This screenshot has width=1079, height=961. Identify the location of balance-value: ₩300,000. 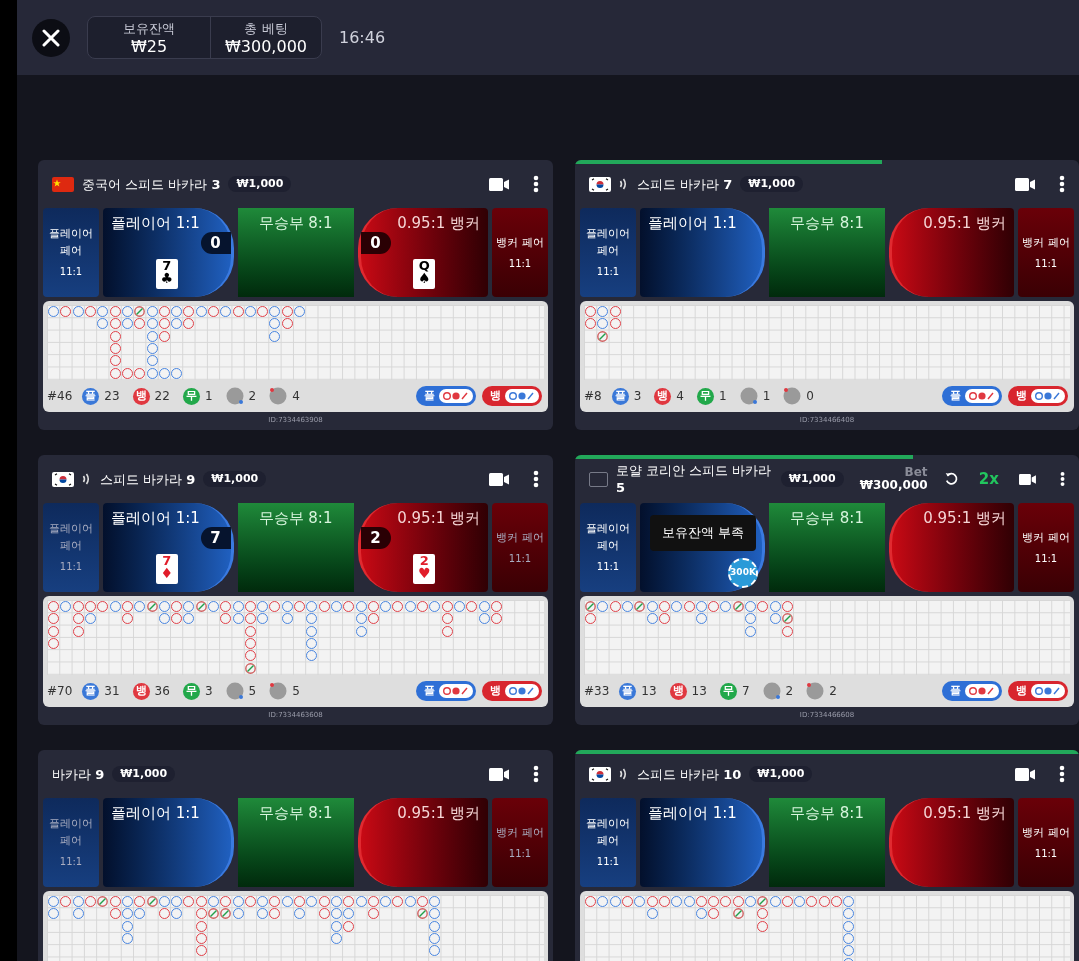
(266, 46).